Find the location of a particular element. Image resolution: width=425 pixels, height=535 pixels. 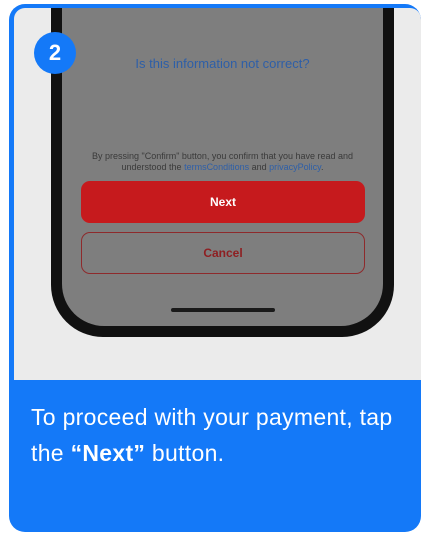

cancel-button: Cancel is located at coordinates (223, 253).